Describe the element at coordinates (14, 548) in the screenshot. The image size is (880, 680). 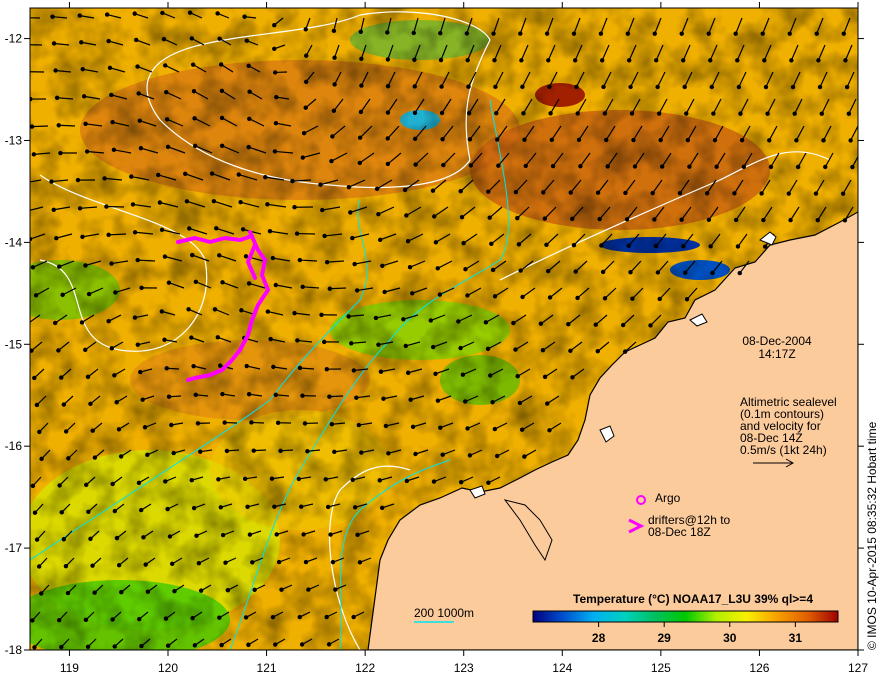
I see `lat-tick-label: -17` at that location.